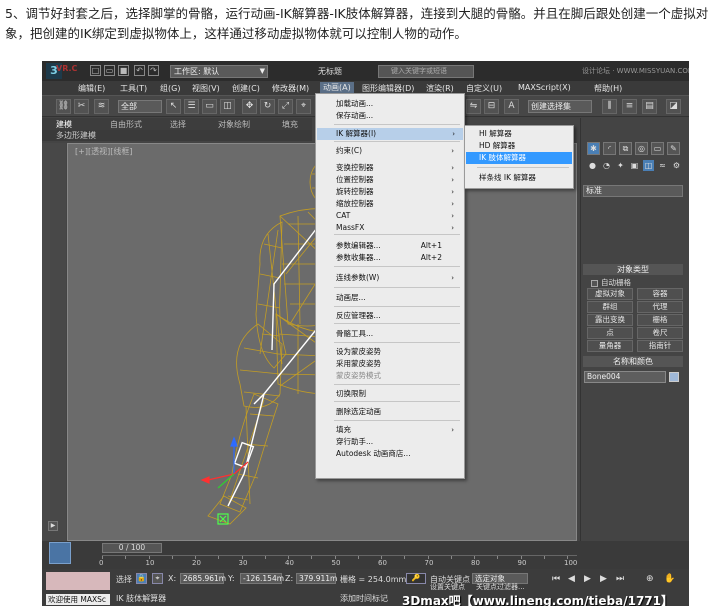 The width and height of the screenshot is (715, 616). Describe the element at coordinates (608, 88) in the screenshot. I see `menu-help: 帮助(H)` at that location.